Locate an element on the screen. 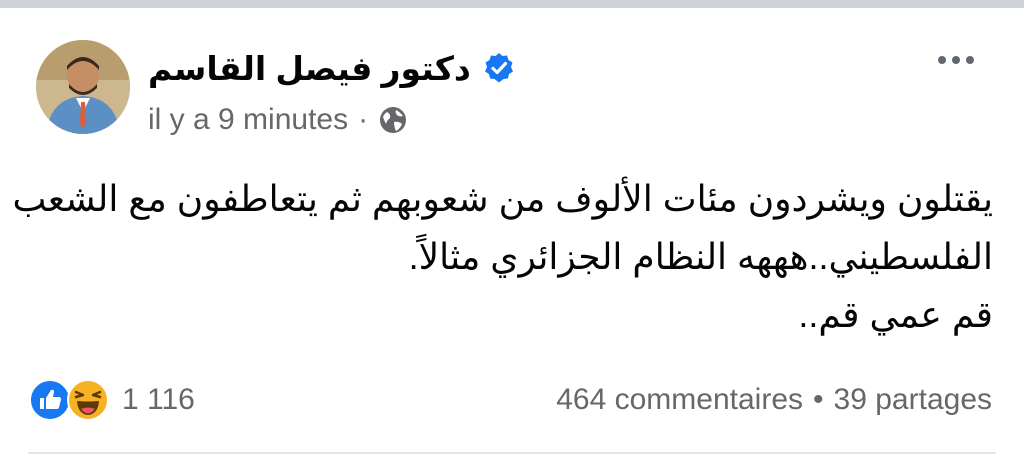  post-text-line: قم عمي قم.. is located at coordinates (895, 314).